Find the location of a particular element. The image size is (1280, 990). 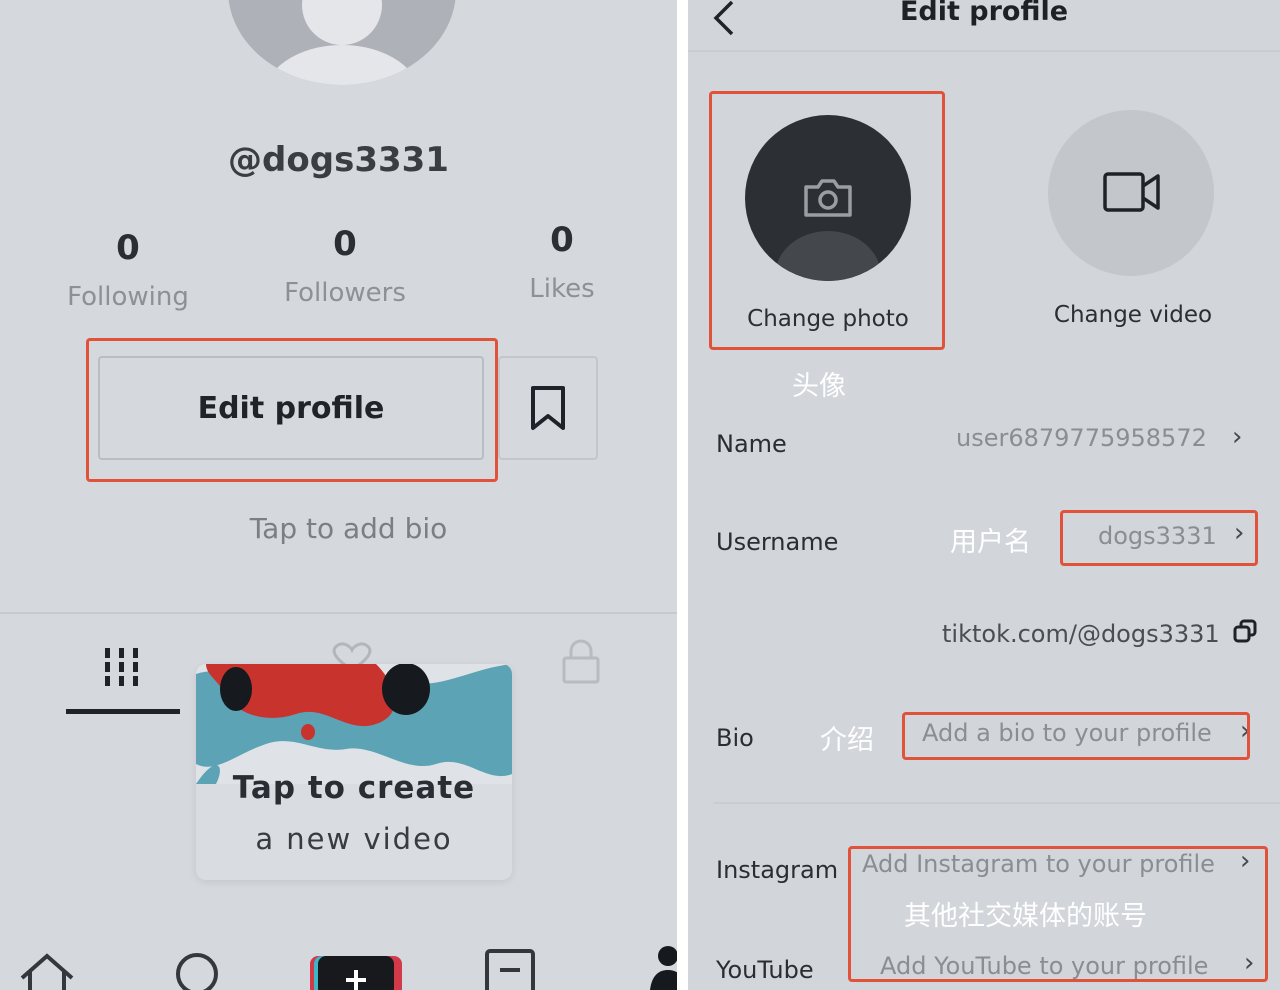

lock-icon is located at coordinates (581, 661).